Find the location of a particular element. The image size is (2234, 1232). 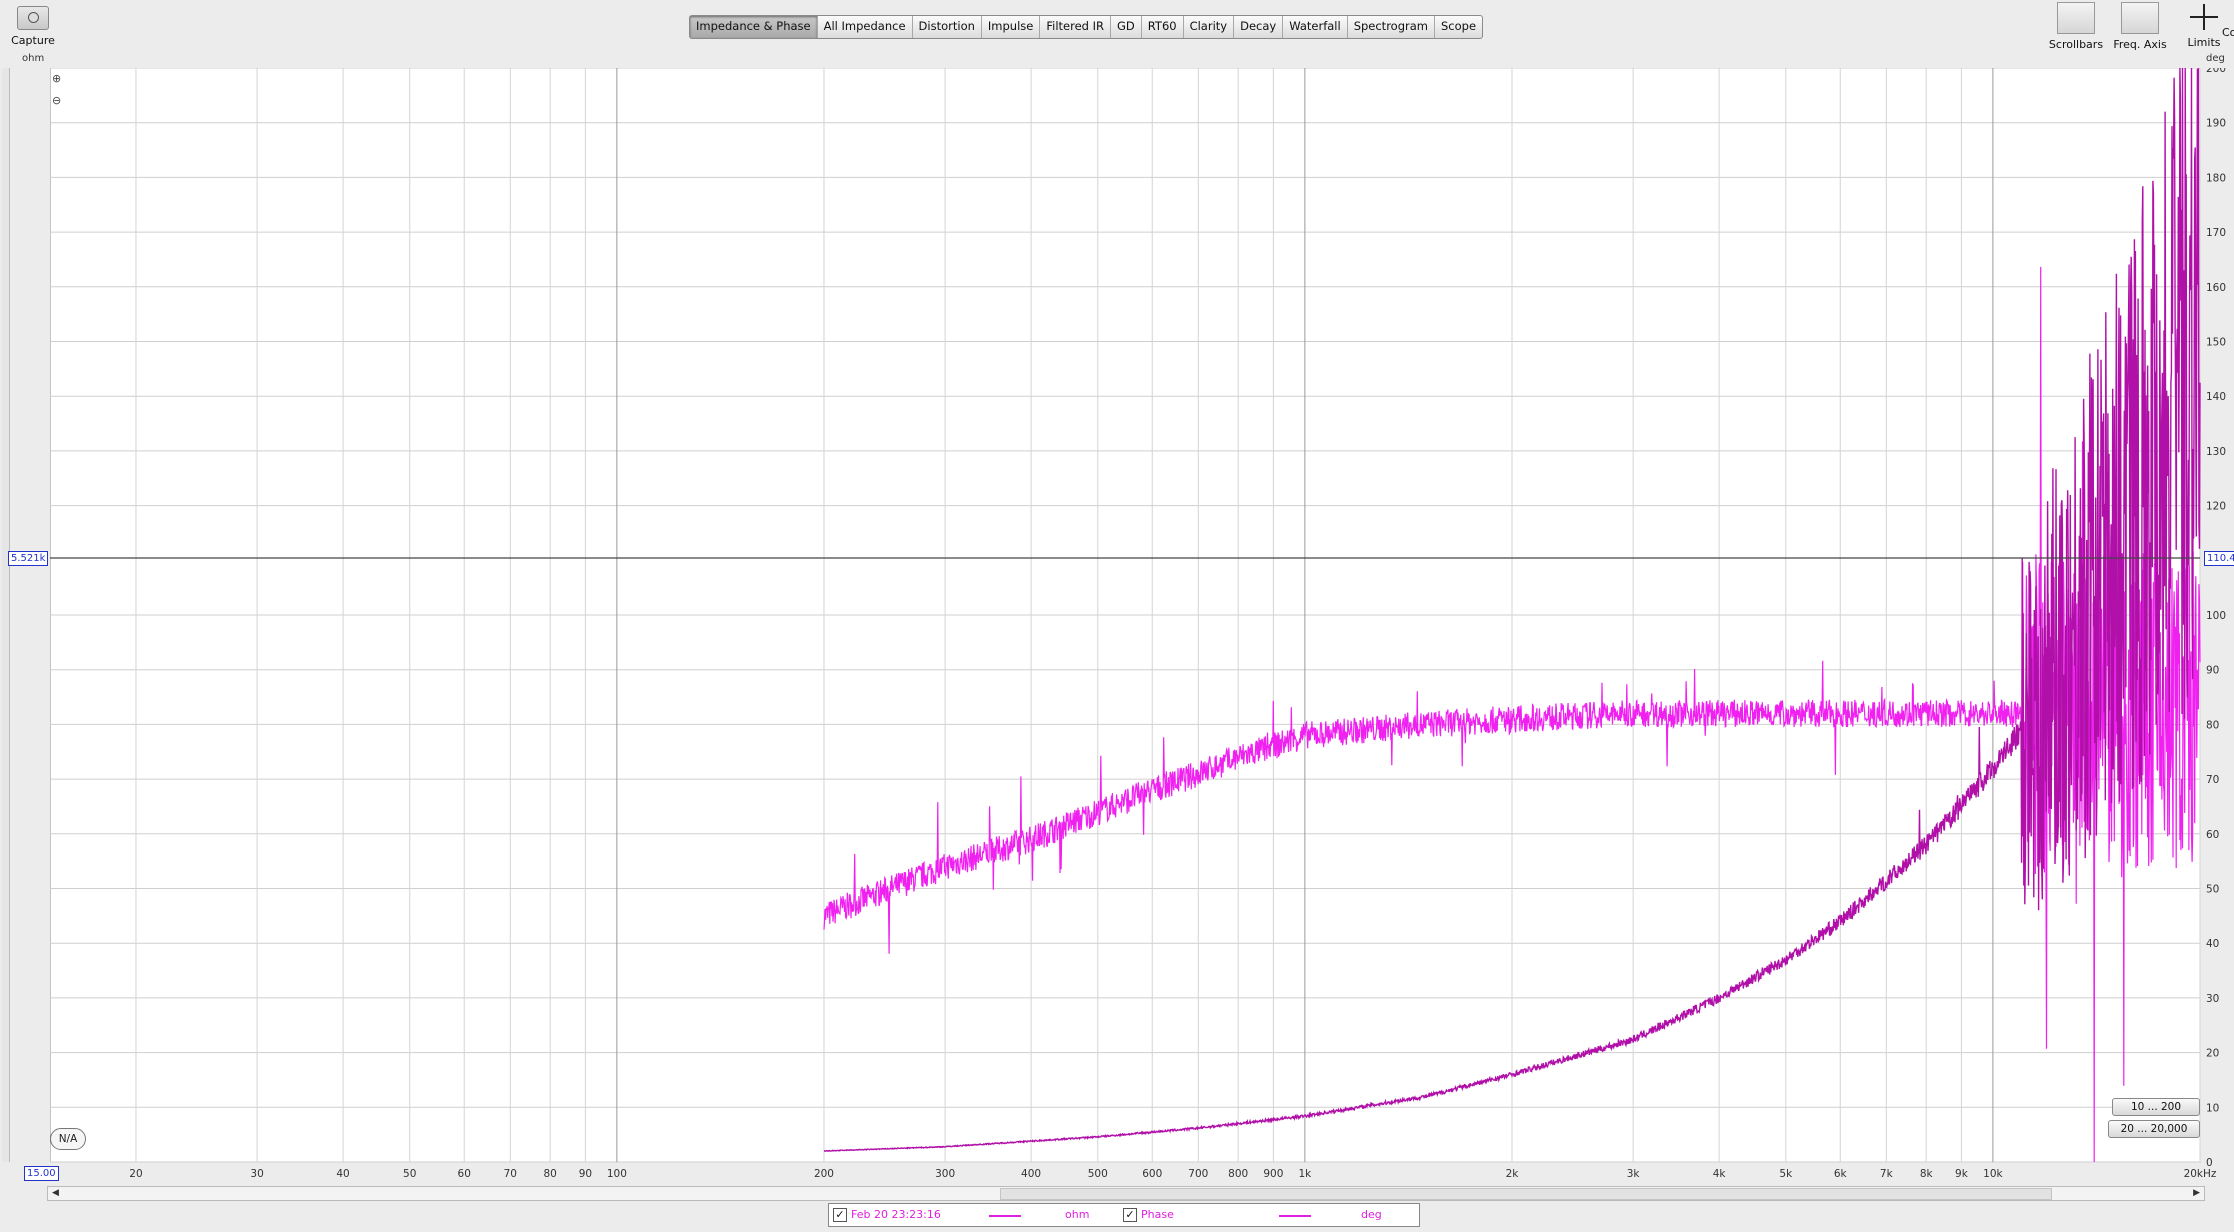

right-tick-label: 50 is located at coordinates (2212, 890).